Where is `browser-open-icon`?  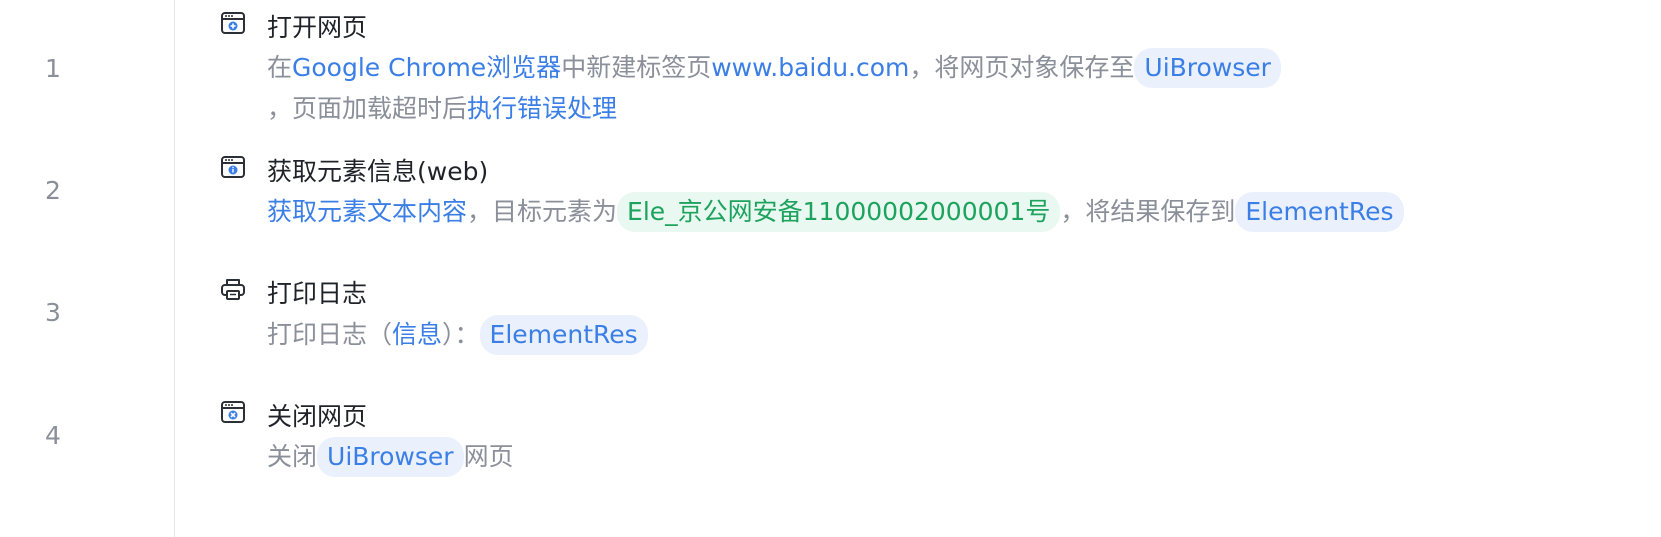
browser-open-icon is located at coordinates (233, 23).